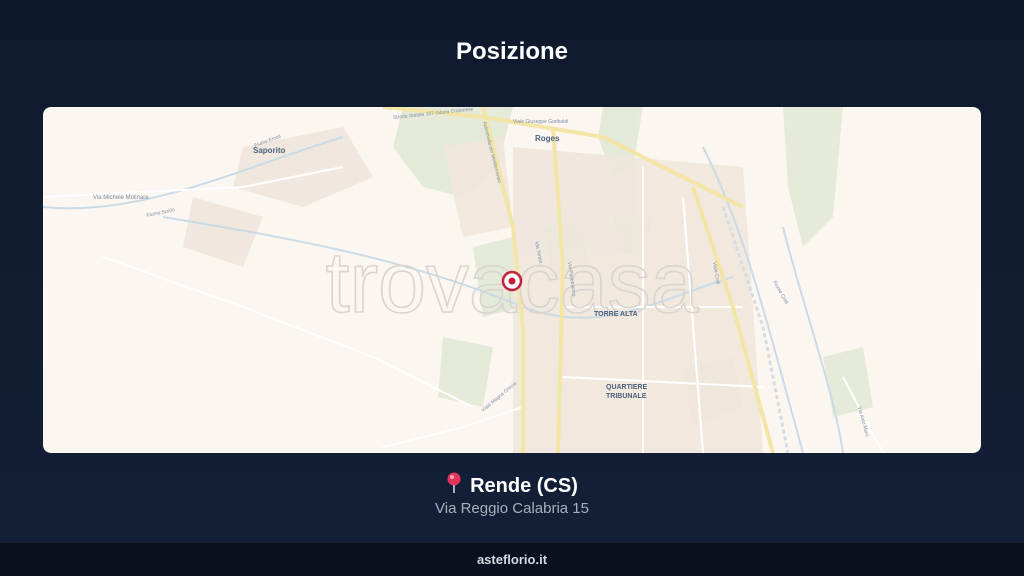  Describe the element at coordinates (780, 292) in the screenshot. I see `map-label-fiume-crati: Fiume Crati` at that location.